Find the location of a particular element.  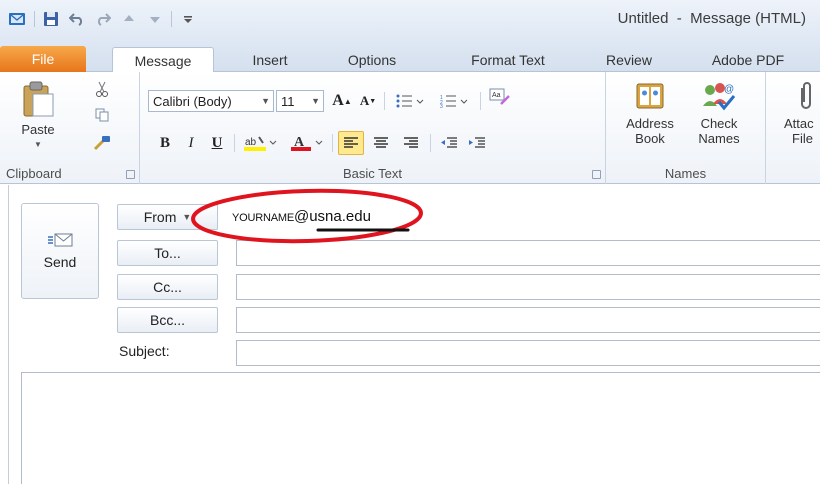

attach-file-label-line2: File is located at coordinates (802, 138).